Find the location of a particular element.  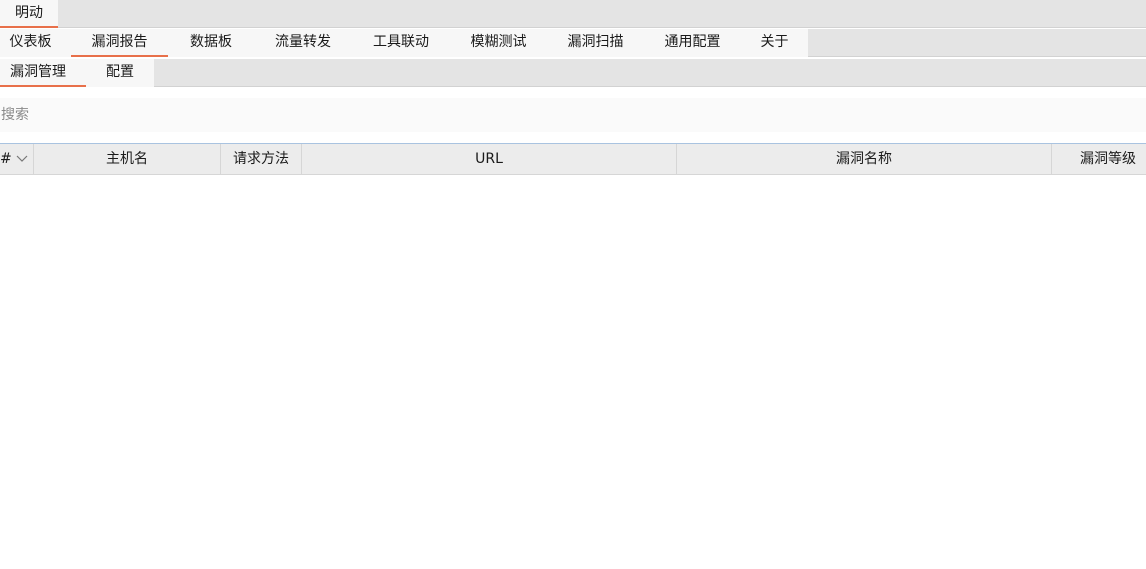

tab-traffic-forward: 流量转发 is located at coordinates (303, 43).